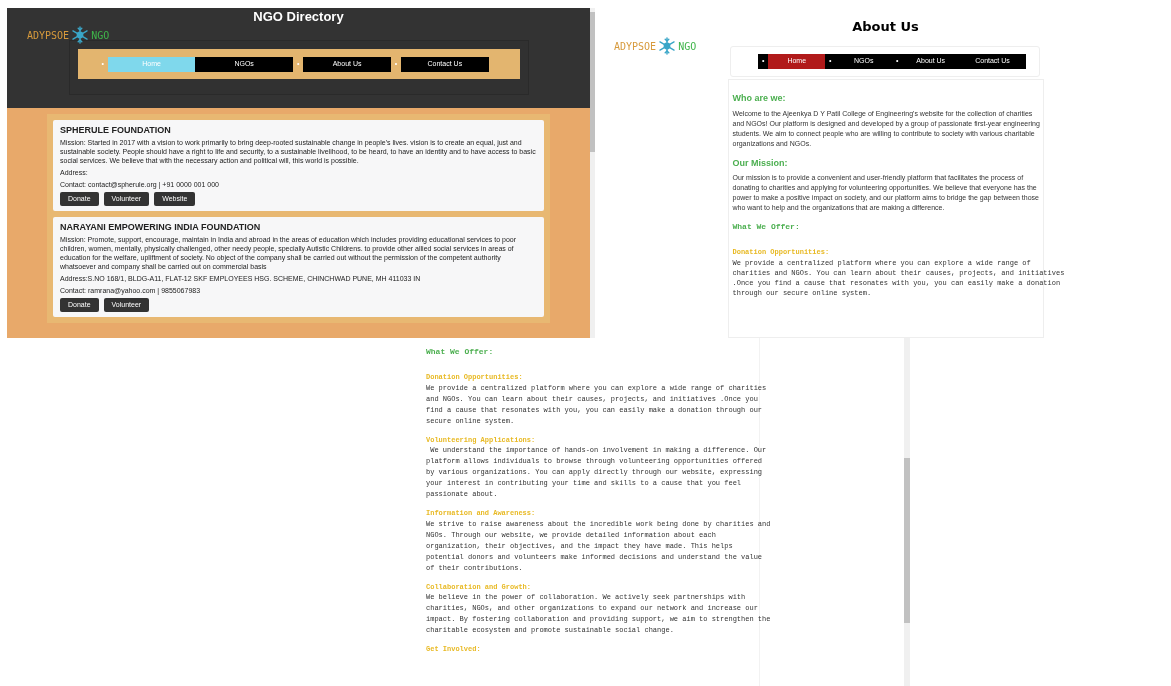  Describe the element at coordinates (885, 27) in the screenshot. I see `page-title: About Us` at that location.